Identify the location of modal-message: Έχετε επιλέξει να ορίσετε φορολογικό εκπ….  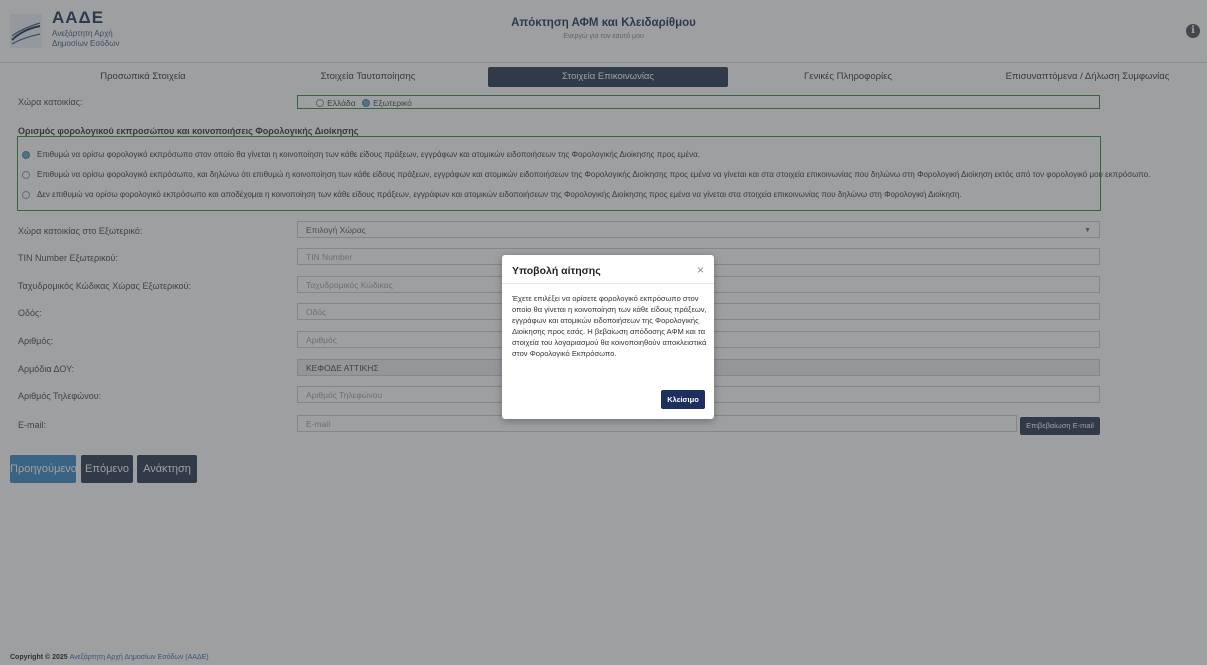
(609, 326).